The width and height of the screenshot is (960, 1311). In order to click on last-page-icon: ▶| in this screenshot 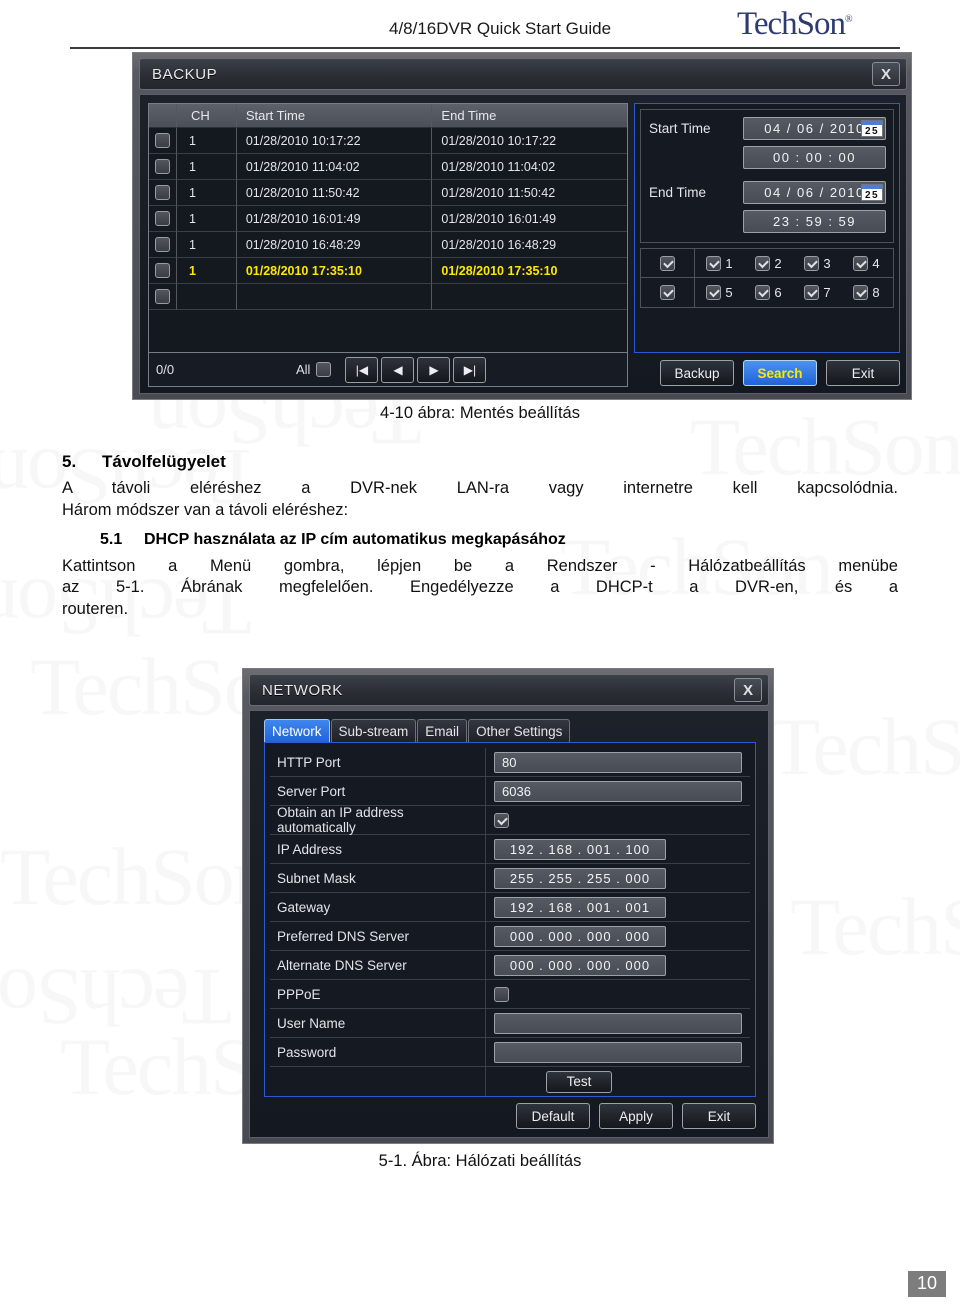, I will do `click(470, 369)`.